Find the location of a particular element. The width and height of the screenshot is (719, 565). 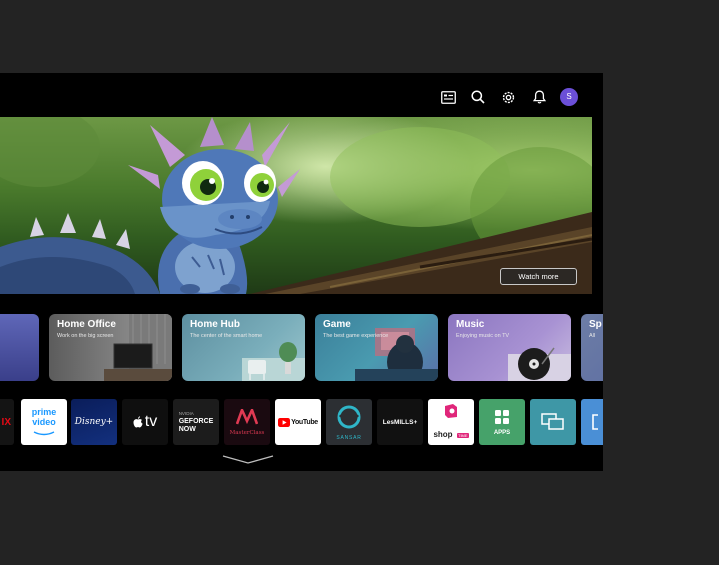

card-home-hub: Home Hub The center of the smart home is located at coordinates (243, 347).